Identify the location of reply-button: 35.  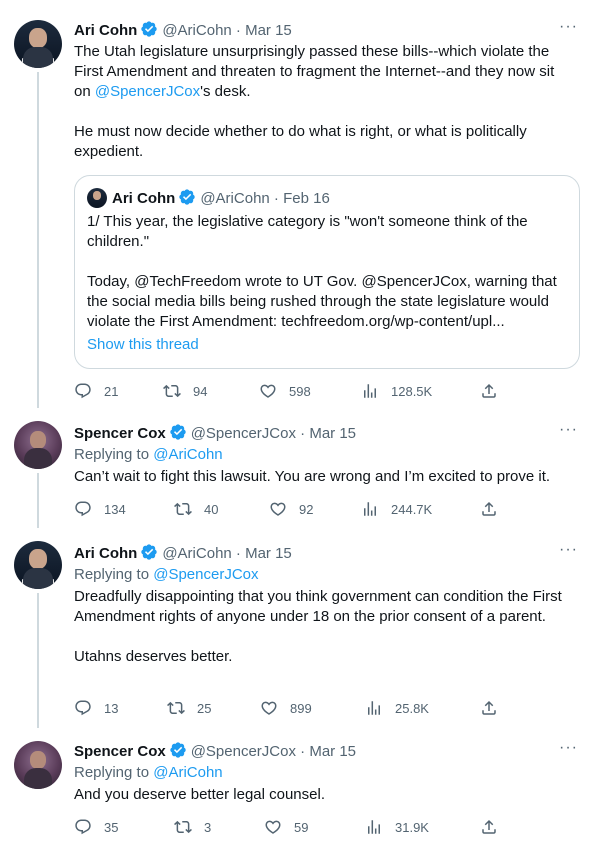
(96, 827).